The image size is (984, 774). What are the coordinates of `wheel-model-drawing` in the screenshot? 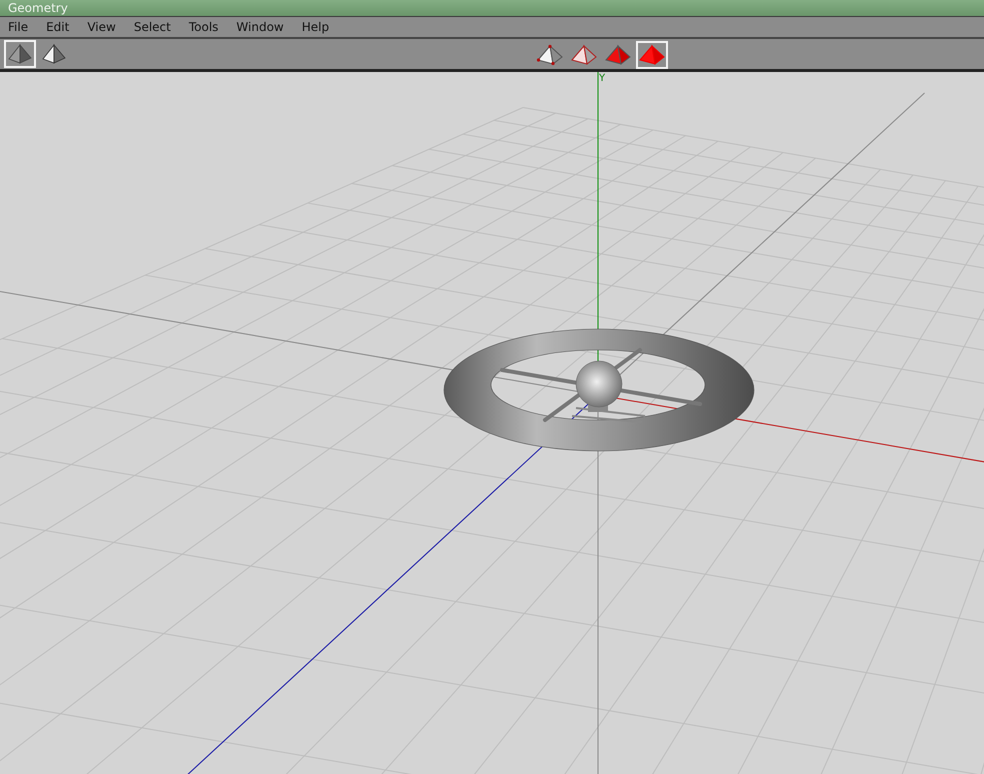 It's located at (599, 390).